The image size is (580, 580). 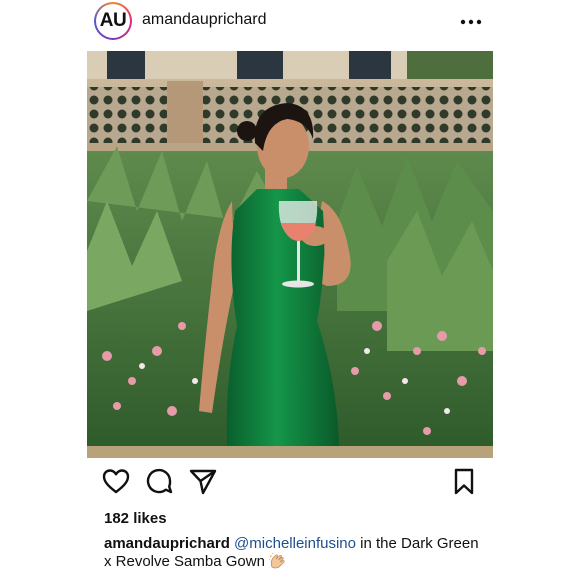 I want to click on post-header: AU amandauprichard, so click(x=290, y=22).